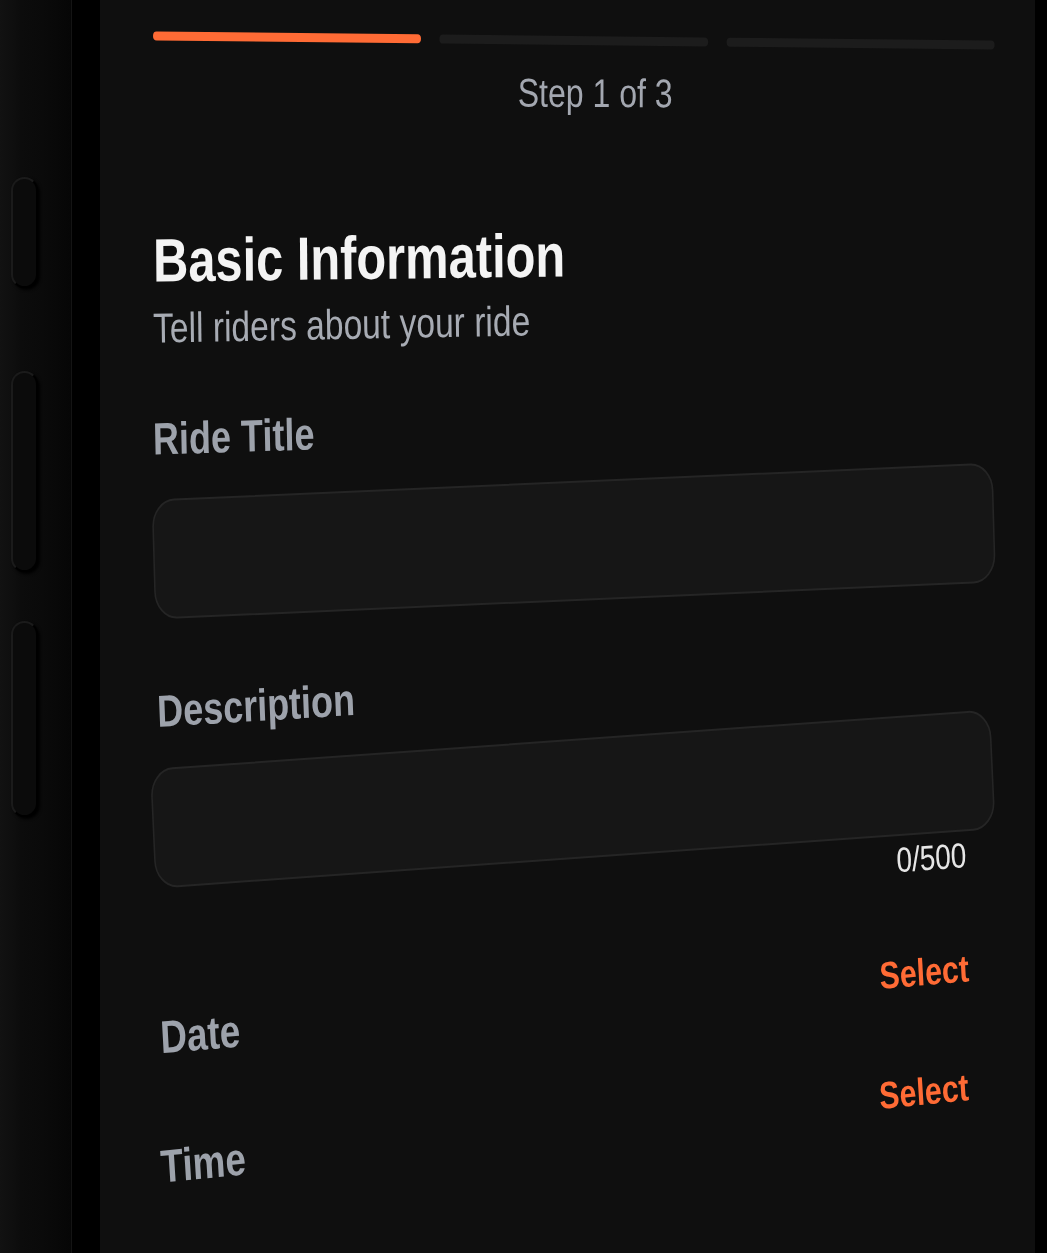 Image resolution: width=1047 pixels, height=1253 pixels. I want to click on page-title: Basic Information, so click(359, 258).